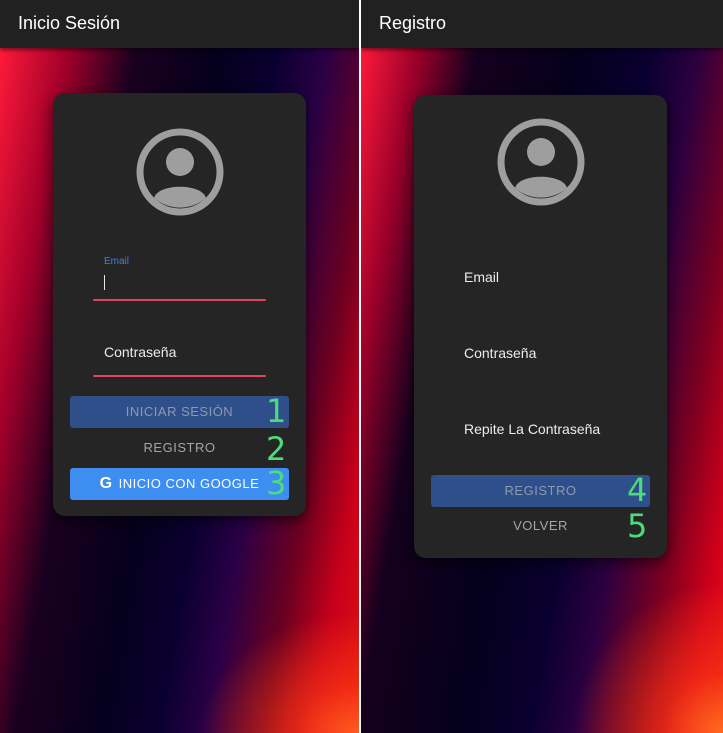  Describe the element at coordinates (189, 483) in the screenshot. I see `google-login-label: INICIO CON GOOGLE` at that location.